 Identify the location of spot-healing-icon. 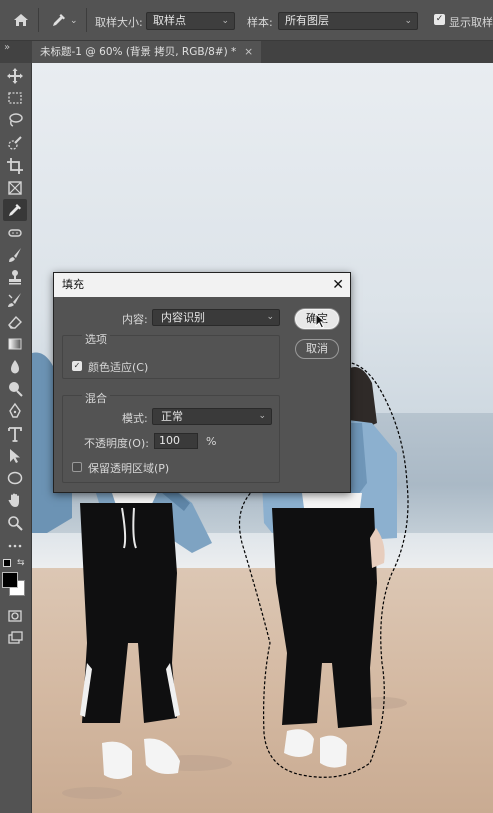
(15, 233).